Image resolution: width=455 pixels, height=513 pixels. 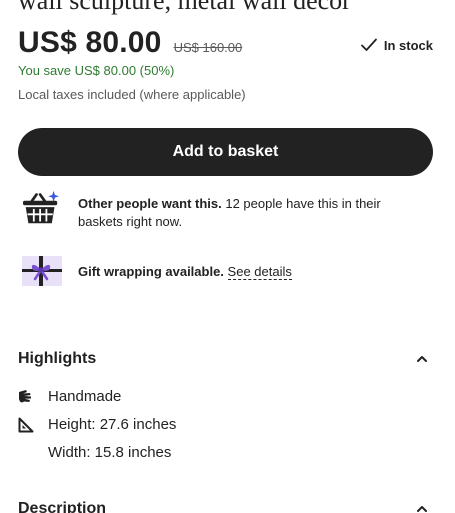 What do you see at coordinates (184, 7) in the screenshot?
I see `product-title: wall sculpture, metal wall decor` at bounding box center [184, 7].